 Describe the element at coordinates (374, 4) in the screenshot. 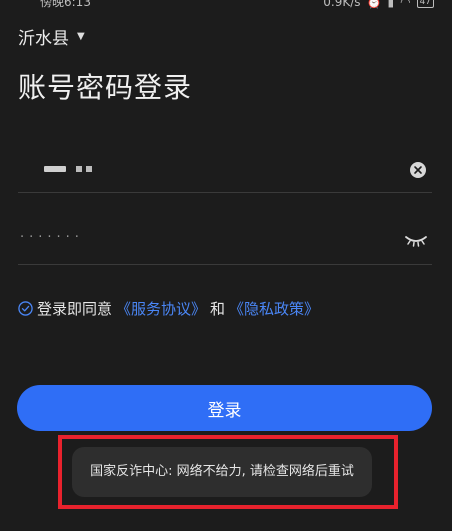

I see `alarm-icon: ⏰` at that location.